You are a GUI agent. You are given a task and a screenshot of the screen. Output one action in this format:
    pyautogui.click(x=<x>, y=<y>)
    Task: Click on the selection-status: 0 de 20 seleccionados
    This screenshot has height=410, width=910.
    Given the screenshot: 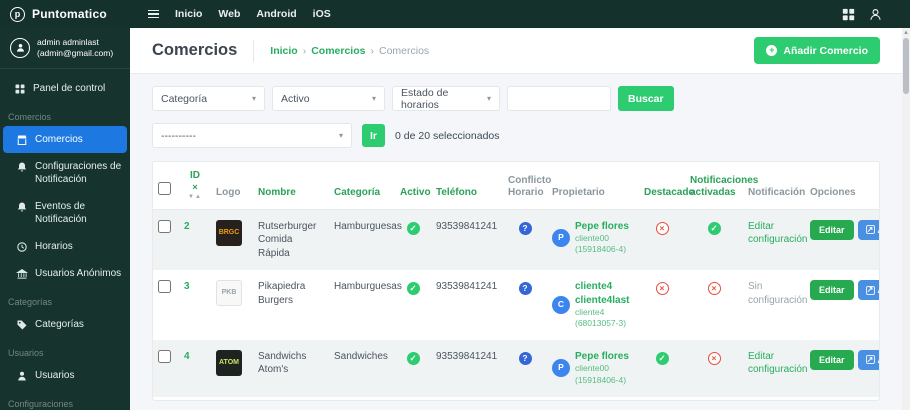 What is the action you would take?
    pyautogui.click(x=447, y=135)
    